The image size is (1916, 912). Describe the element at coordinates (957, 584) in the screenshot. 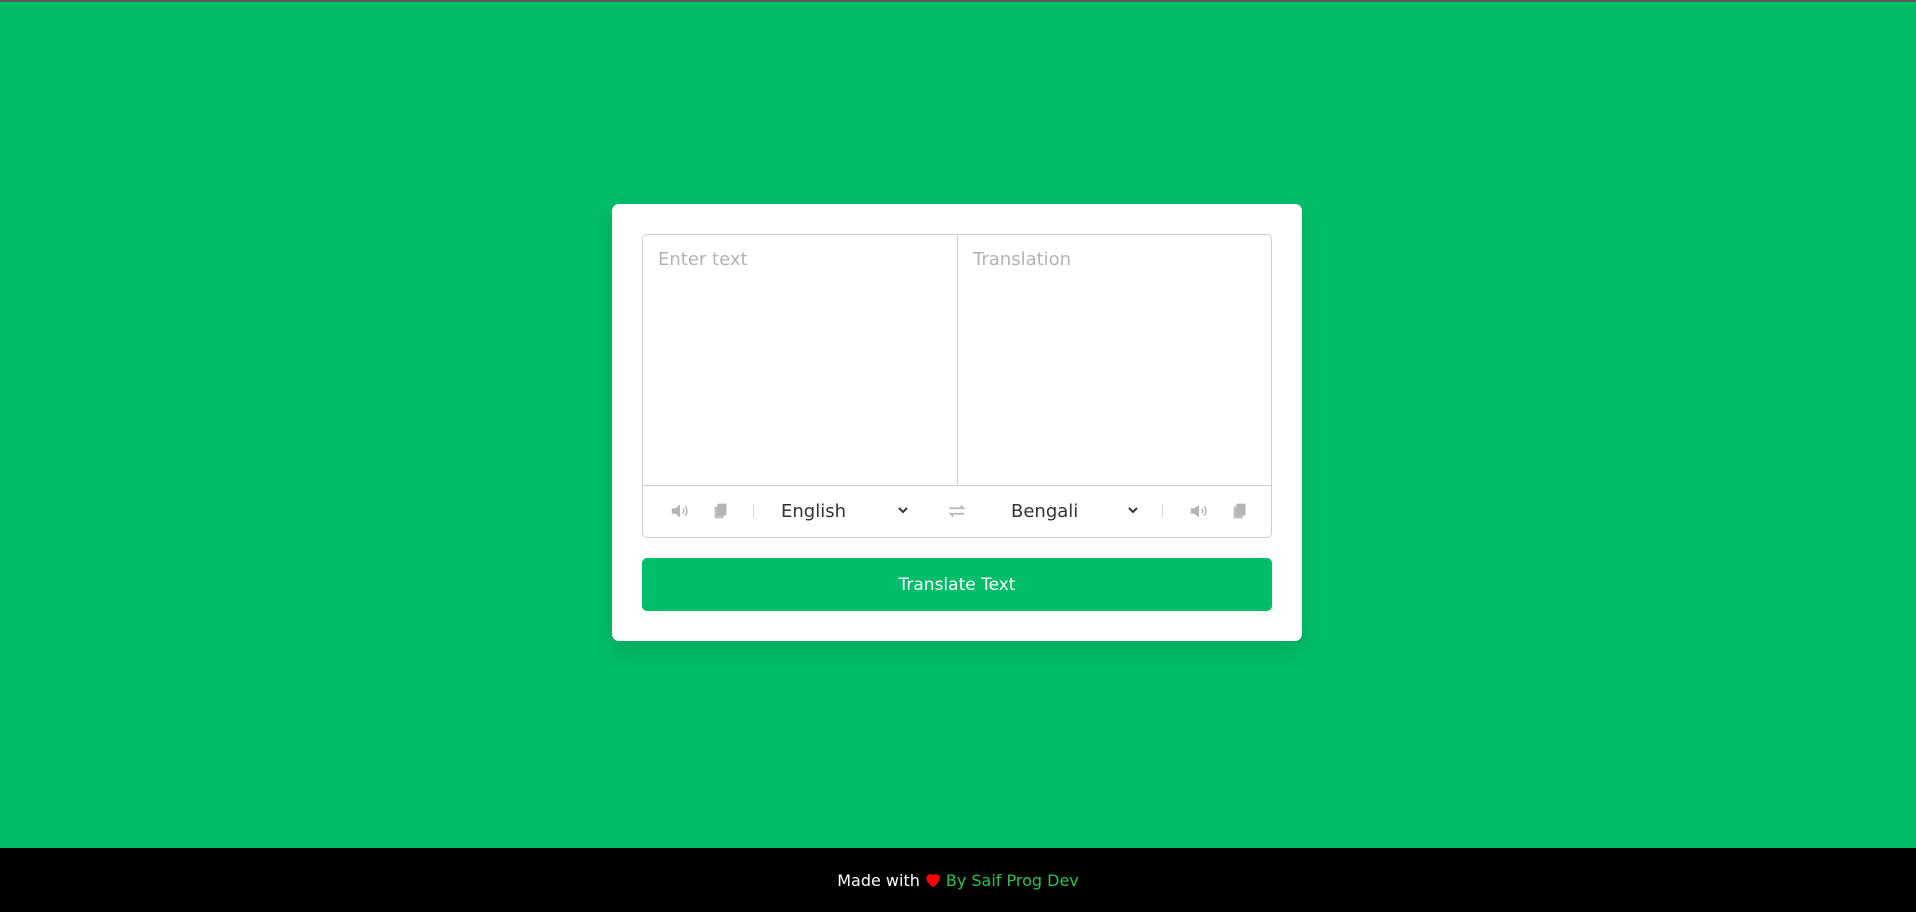

I see `translate-button: Translate Text` at that location.